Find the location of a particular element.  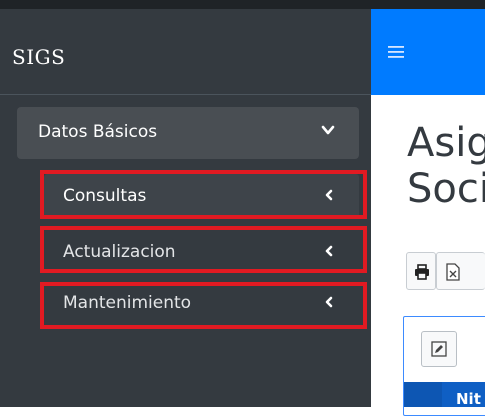

brand-text: SIGS is located at coordinates (39, 57).